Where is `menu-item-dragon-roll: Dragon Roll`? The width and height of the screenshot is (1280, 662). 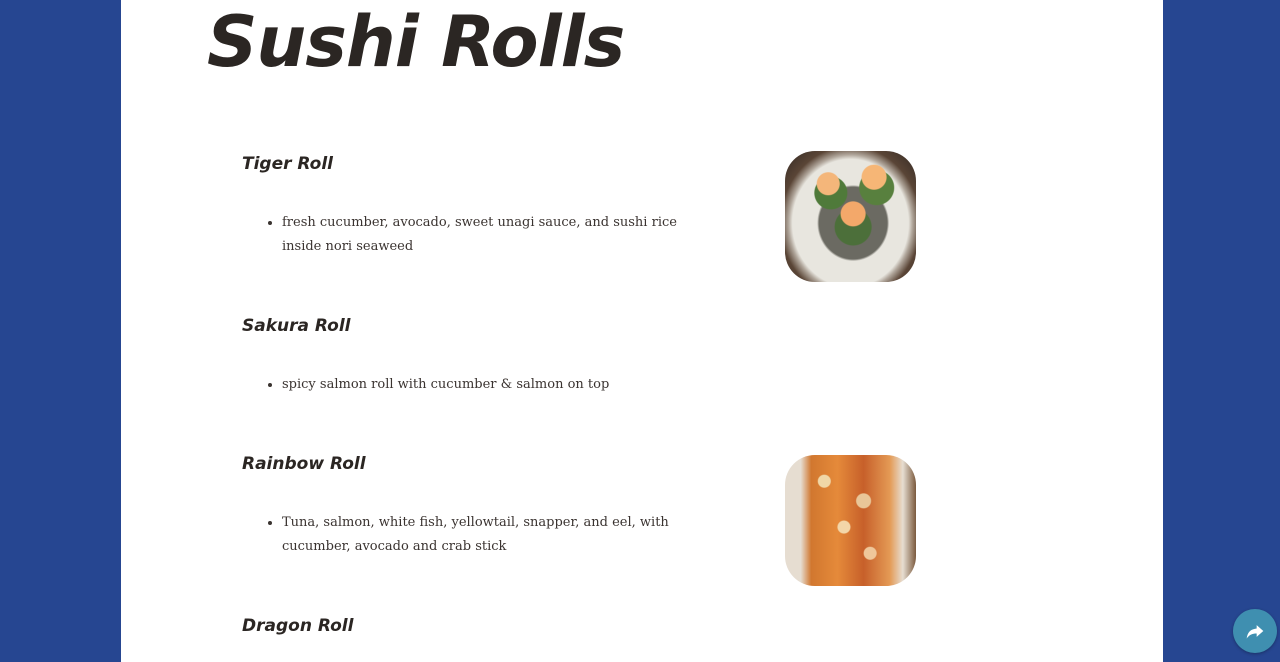
menu-item-dragon-roll: Dragon Roll is located at coordinates (502, 626).